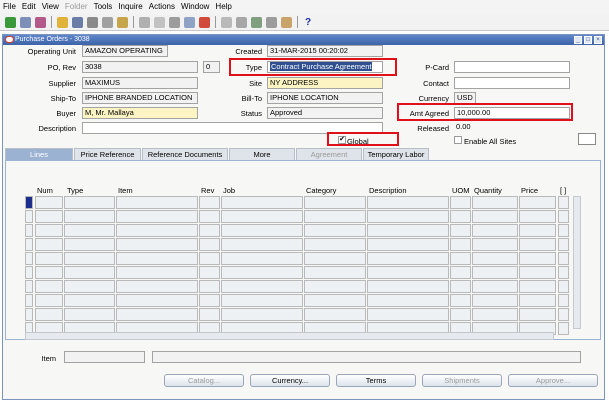 This screenshot has width=609, height=405. What do you see at coordinates (512, 83) in the screenshot?
I see `contact-field` at bounding box center [512, 83].